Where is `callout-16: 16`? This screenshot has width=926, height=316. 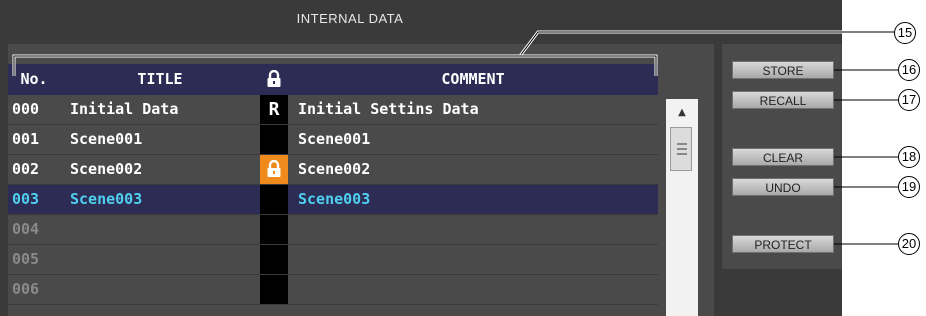
callout-16: 16 is located at coordinates (909, 70).